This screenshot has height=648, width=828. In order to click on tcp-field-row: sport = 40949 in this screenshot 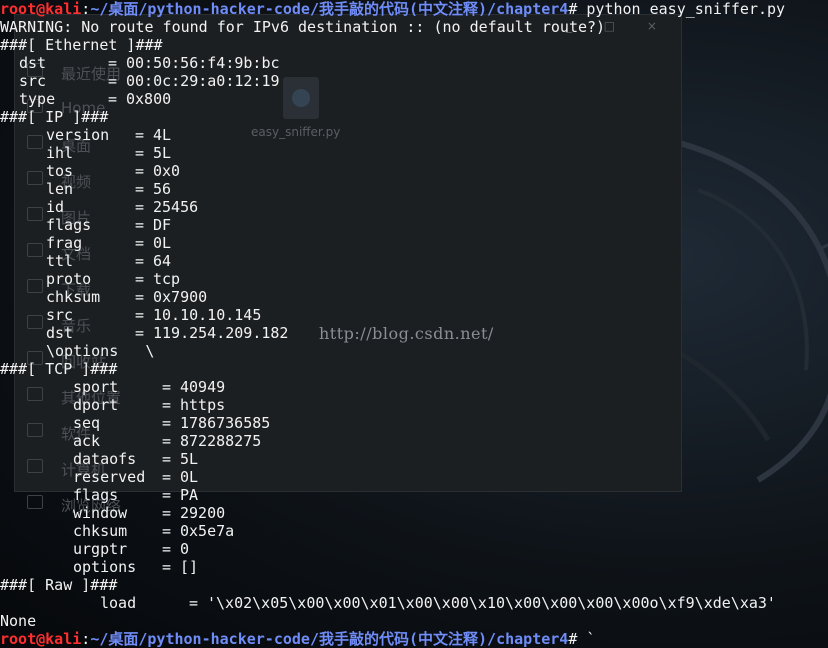, I will do `click(414, 387)`.